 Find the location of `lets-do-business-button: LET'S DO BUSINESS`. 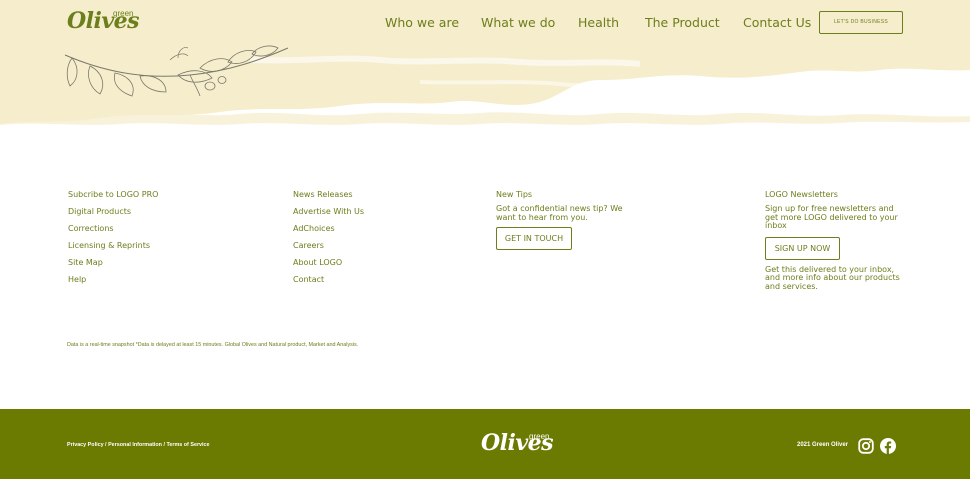

lets-do-business-button: LET'S DO BUSINESS is located at coordinates (861, 22).